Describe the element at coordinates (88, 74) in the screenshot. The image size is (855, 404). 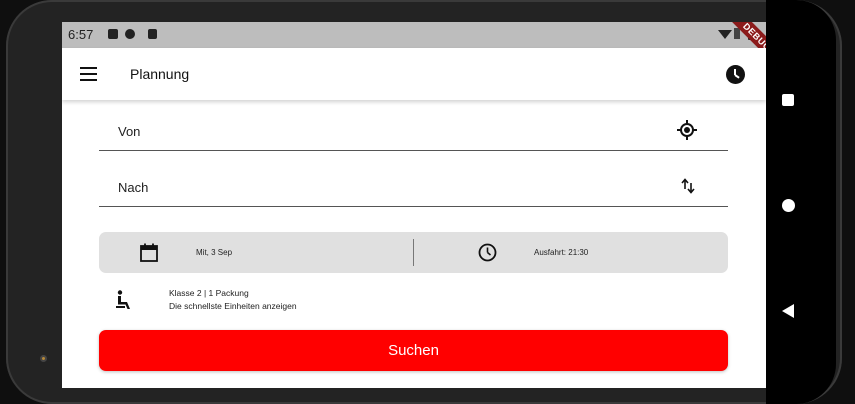
I see `menu-icon` at that location.